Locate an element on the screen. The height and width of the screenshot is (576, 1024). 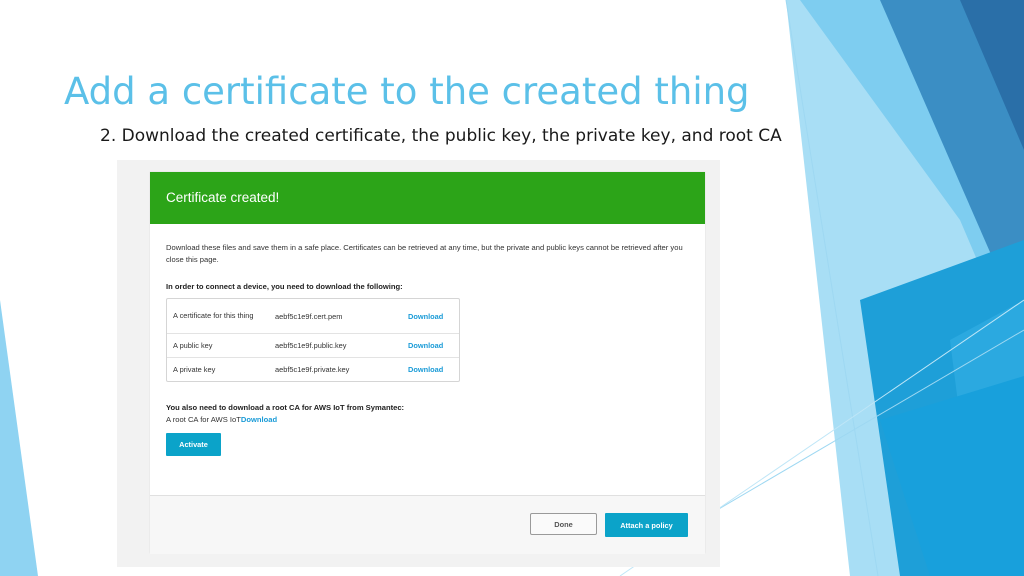
file-name: aebf5c1e9f.private.key is located at coordinates (312, 369).